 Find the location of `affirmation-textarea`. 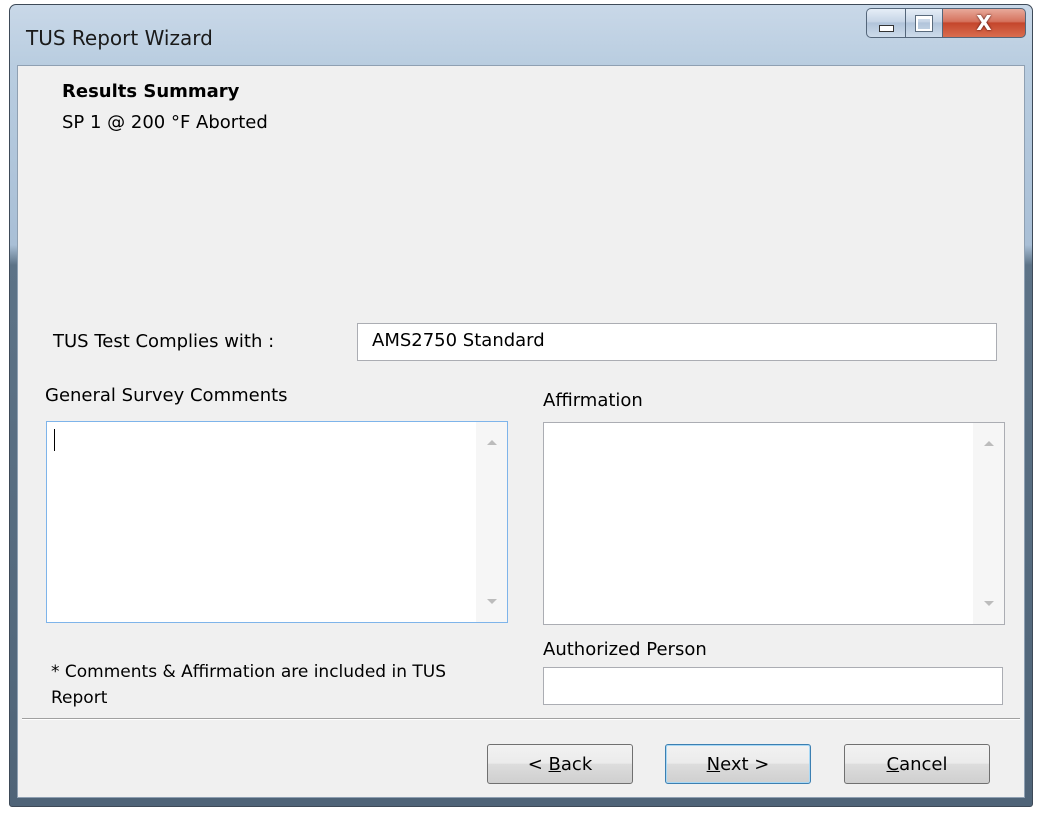

affirmation-textarea is located at coordinates (774, 523).